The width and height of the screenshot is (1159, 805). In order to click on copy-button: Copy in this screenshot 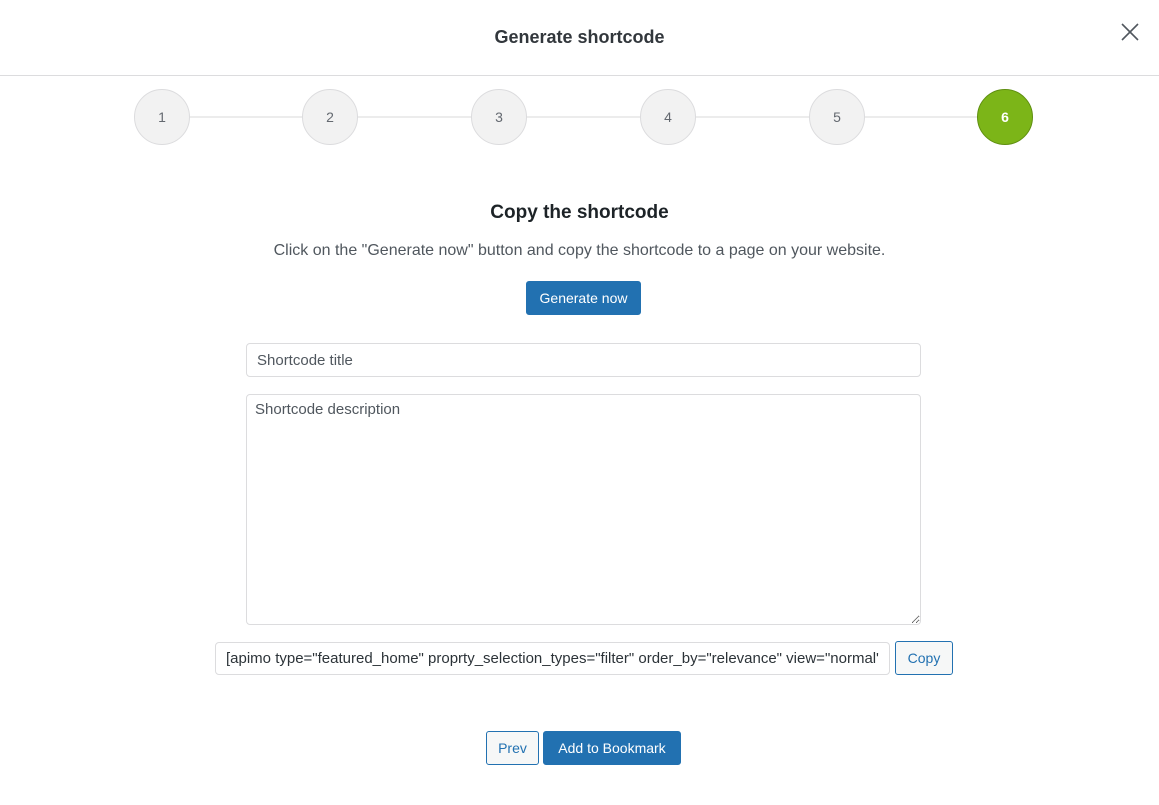, I will do `click(924, 658)`.